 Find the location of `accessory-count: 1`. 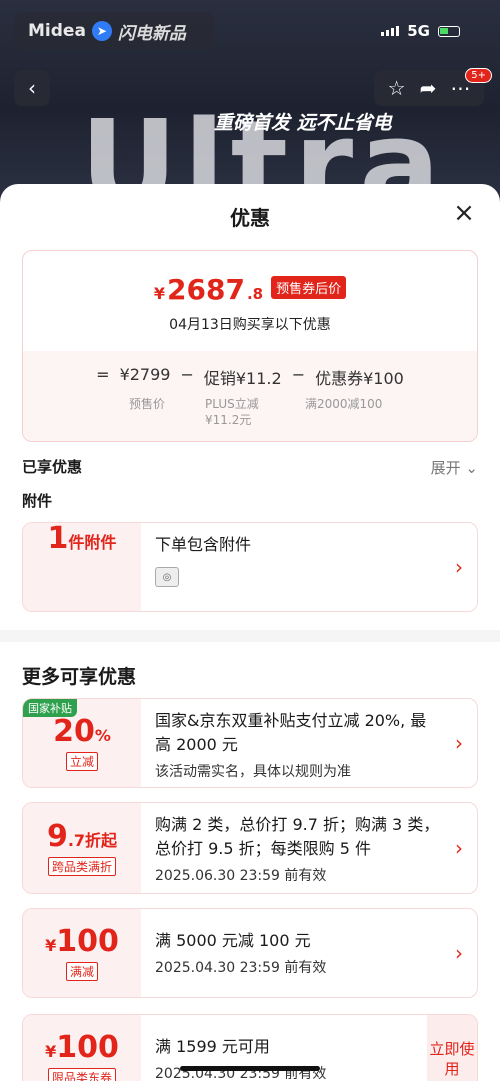

accessory-count: 1 is located at coordinates (58, 539).